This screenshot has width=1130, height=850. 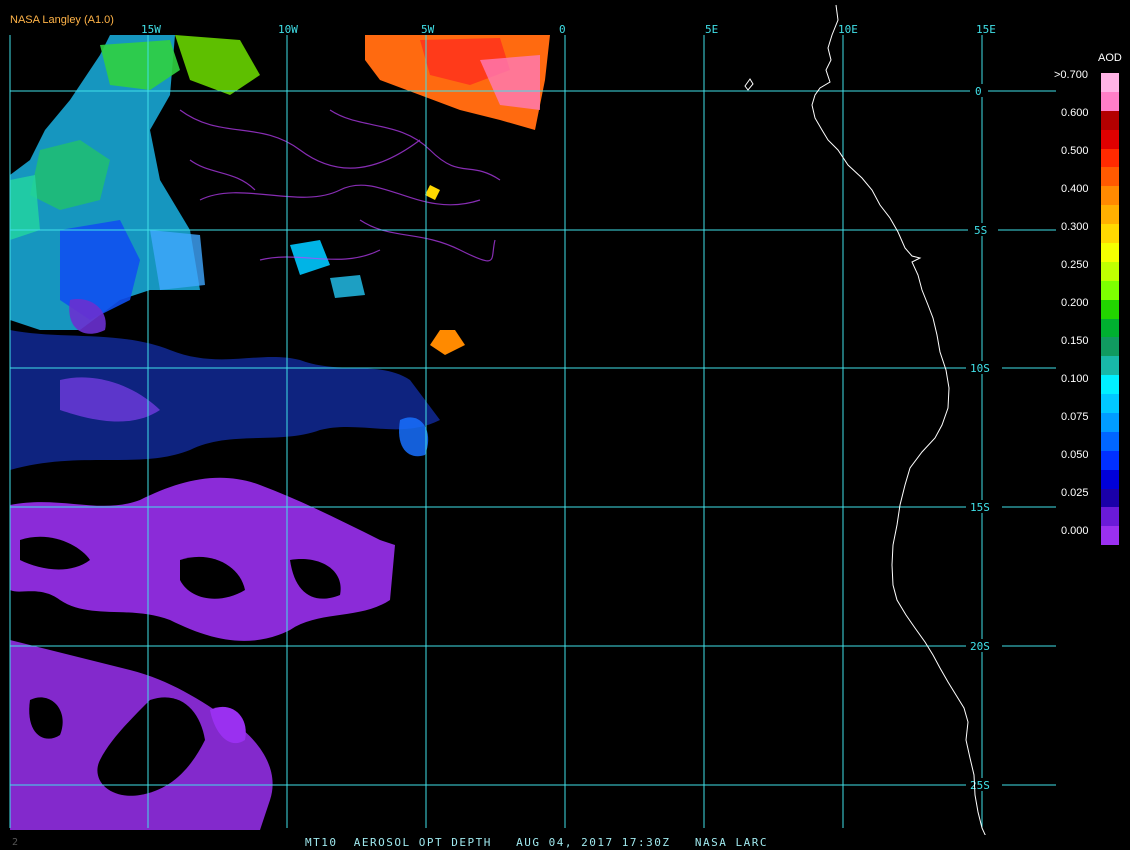 I want to click on legend-label: 0.000, so click(x=1075, y=531).